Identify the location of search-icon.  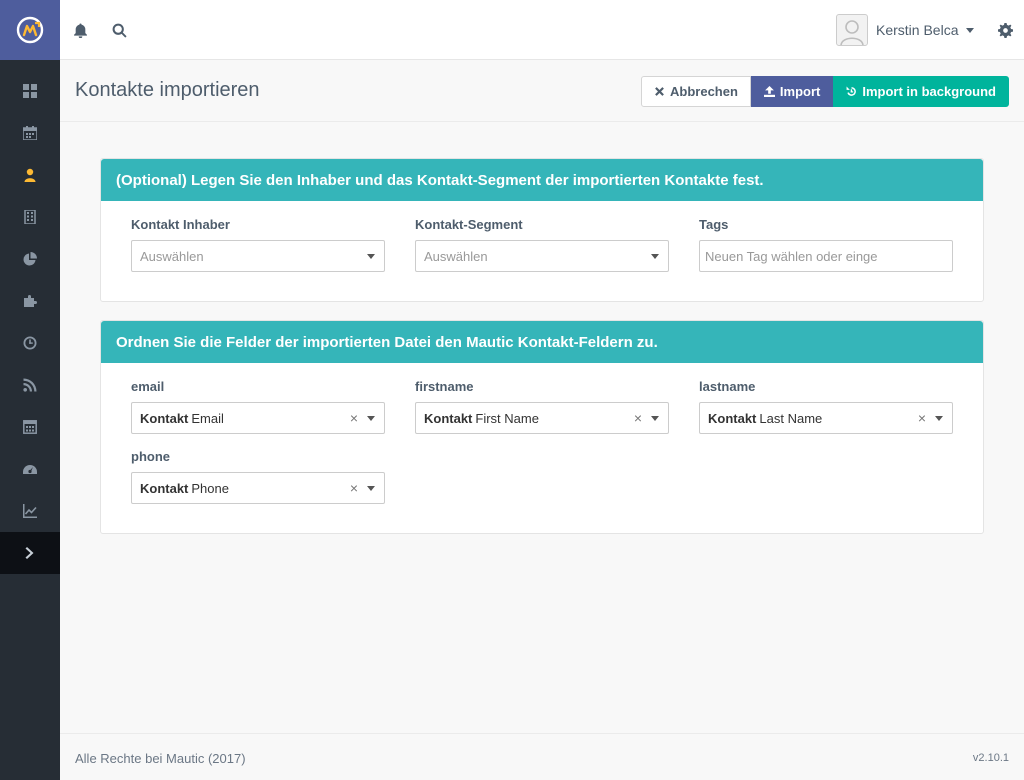
(119, 30).